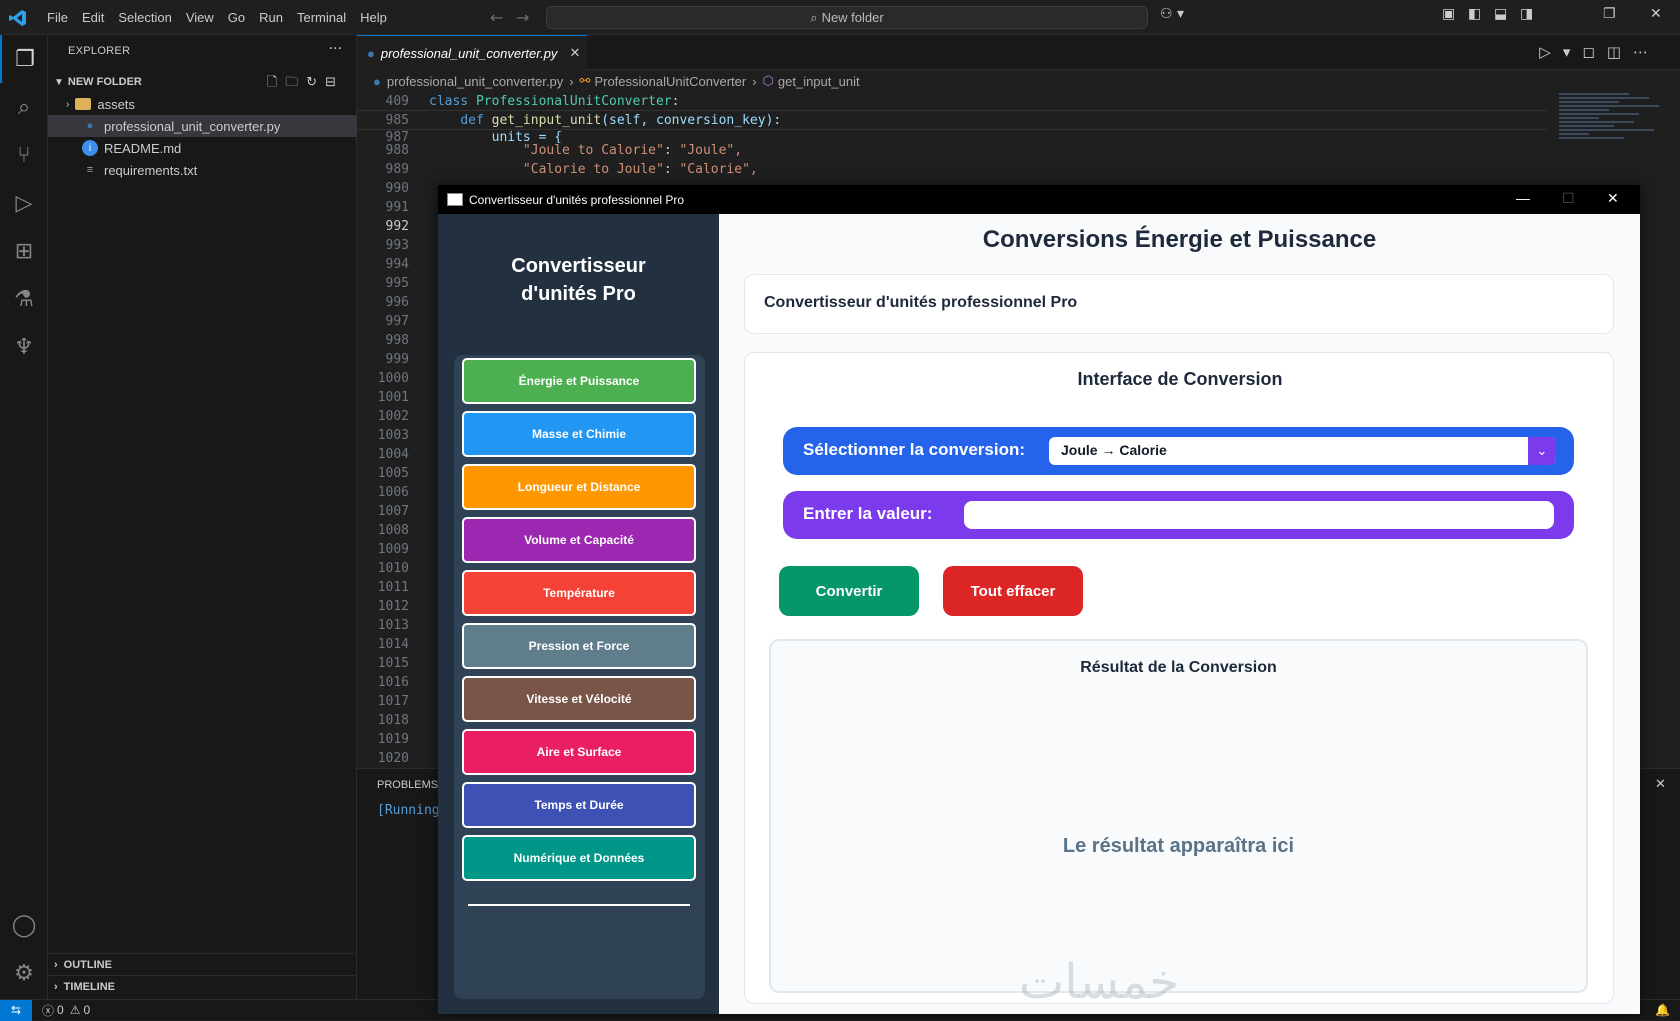 The height and width of the screenshot is (1021, 1680). What do you see at coordinates (202, 126) in the screenshot?
I see `tree-item-converter-py: ● professional_unit_converter.py` at bounding box center [202, 126].